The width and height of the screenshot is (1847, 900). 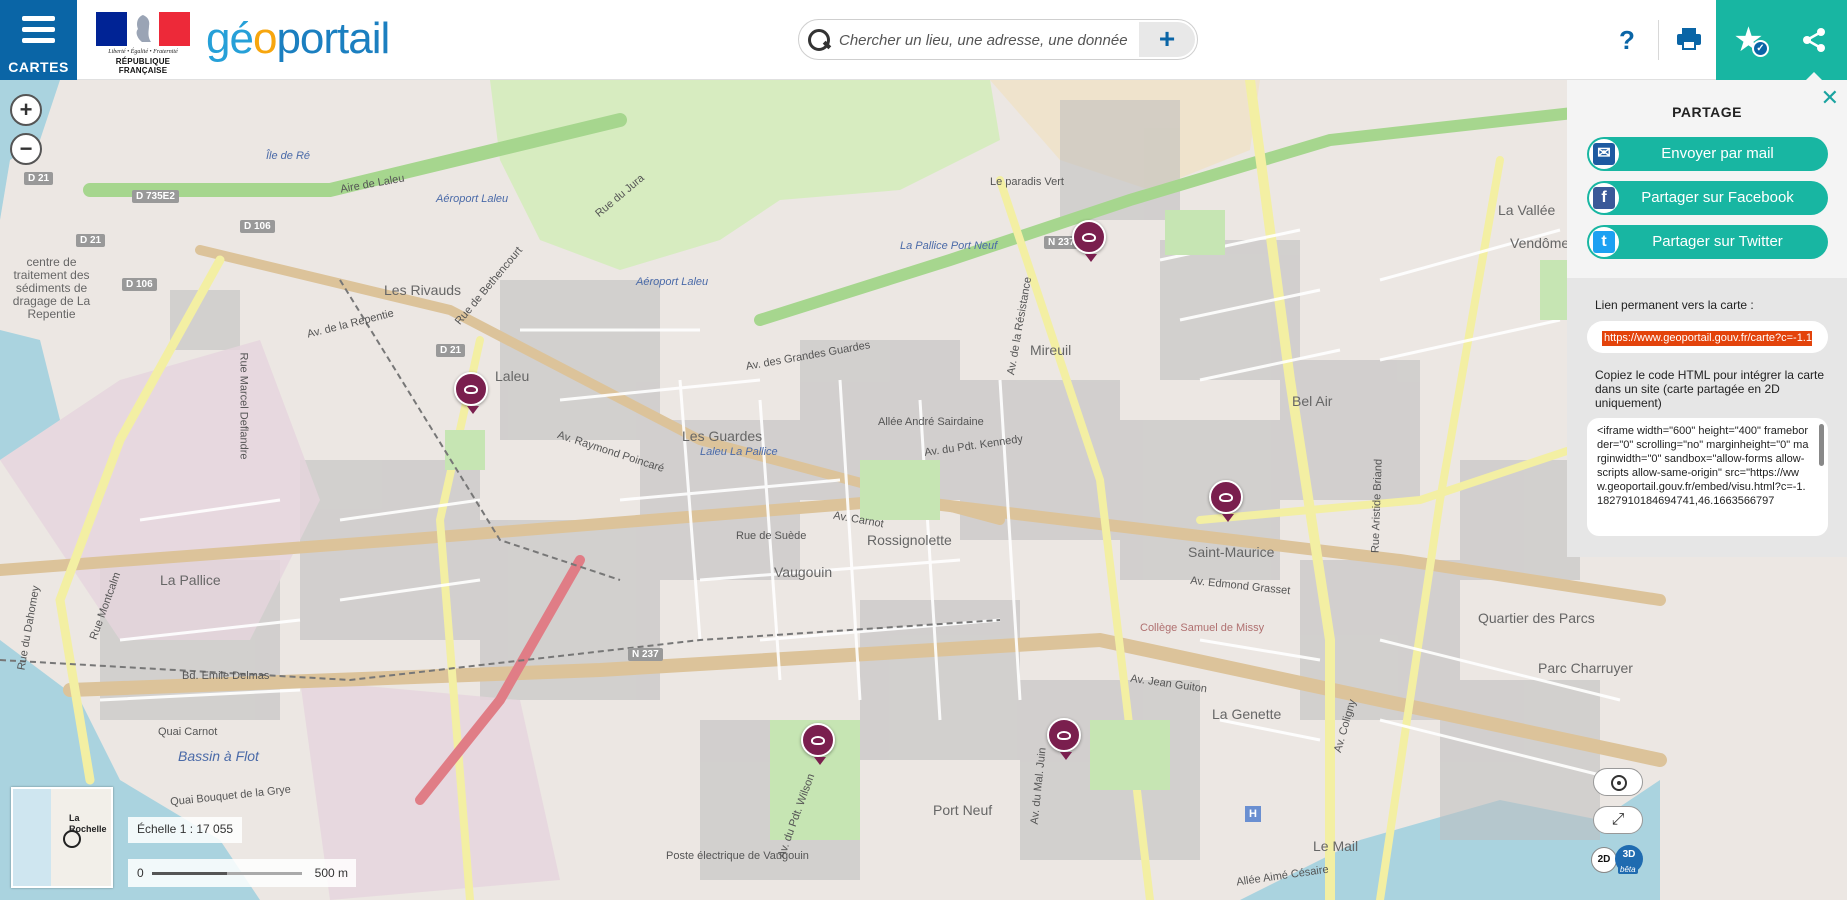 I want to click on printer-icon, so click(x=1689, y=39).